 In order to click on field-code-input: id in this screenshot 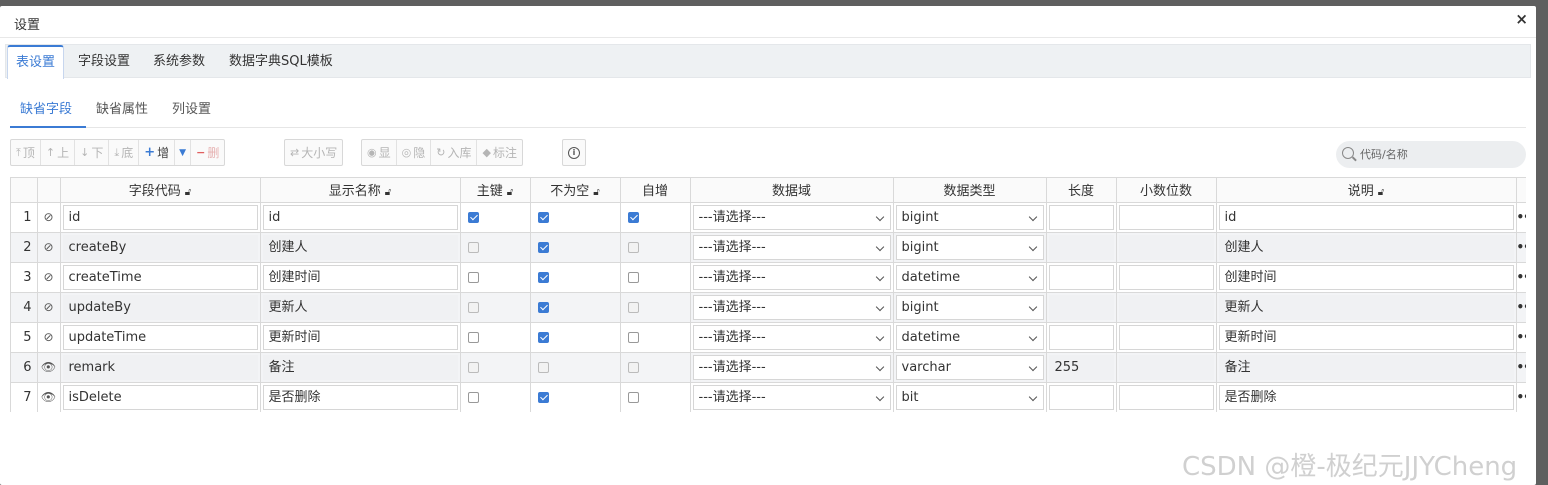, I will do `click(160, 217)`.